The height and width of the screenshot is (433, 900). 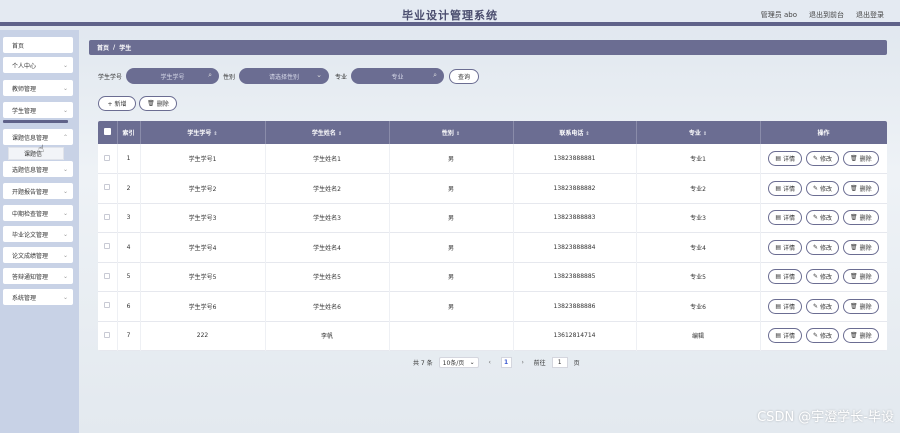 I want to click on sidebar-item-label: 选题信息管理, so click(x=30, y=170).